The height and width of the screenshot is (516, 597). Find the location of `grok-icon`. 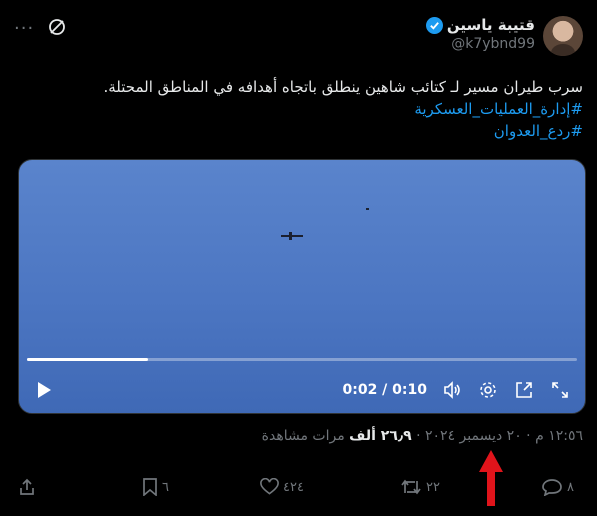

grok-icon is located at coordinates (57, 29).